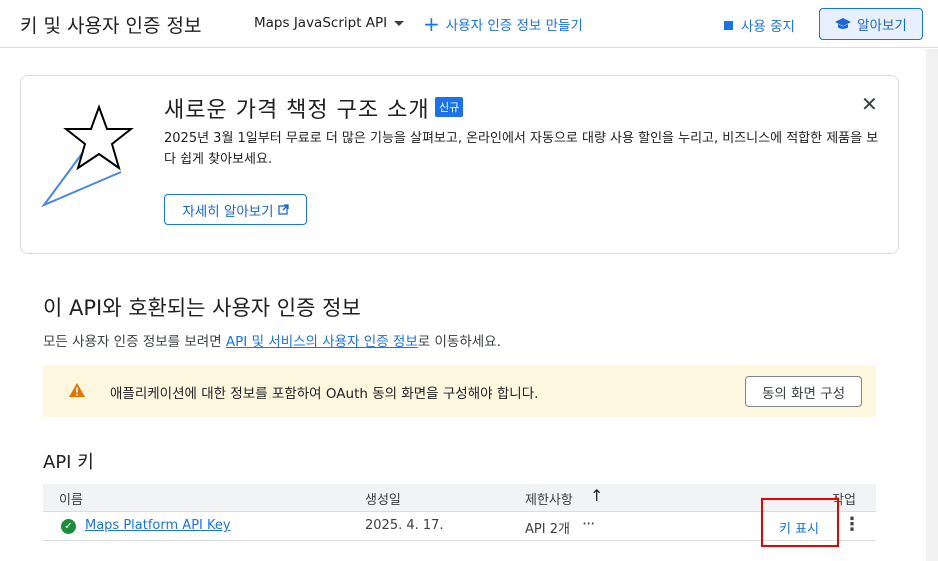 This screenshot has height=561, width=938. Describe the element at coordinates (322, 342) in the screenshot. I see `api-services-credentials-link: API 및 서비스의 사용자 인증 정보` at that location.